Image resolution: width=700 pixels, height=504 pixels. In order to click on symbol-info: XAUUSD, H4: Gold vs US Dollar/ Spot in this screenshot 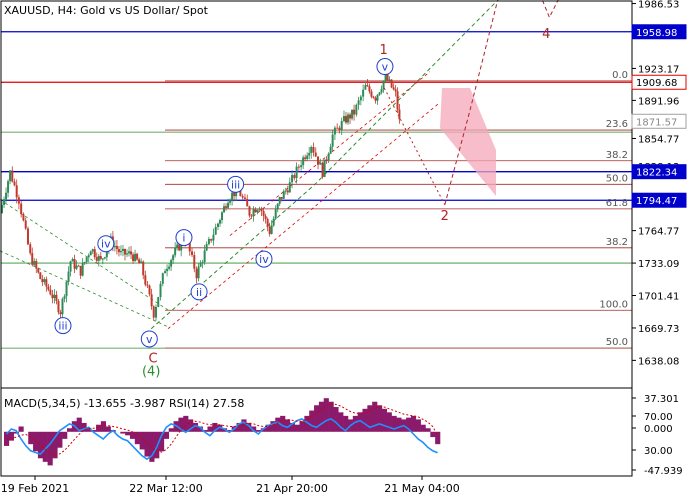, I will do `click(106, 10)`.